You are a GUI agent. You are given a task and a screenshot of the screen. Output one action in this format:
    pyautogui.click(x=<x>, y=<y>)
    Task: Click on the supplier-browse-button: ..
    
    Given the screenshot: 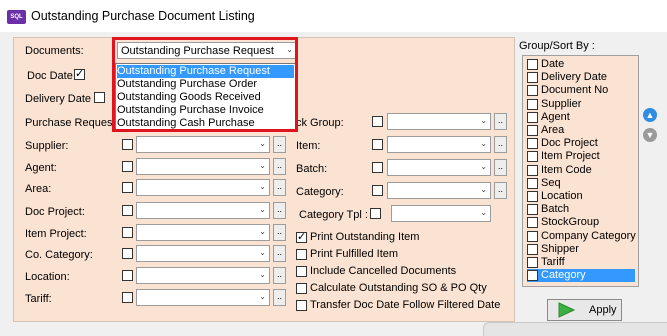 What is the action you would take?
    pyautogui.click(x=279, y=144)
    